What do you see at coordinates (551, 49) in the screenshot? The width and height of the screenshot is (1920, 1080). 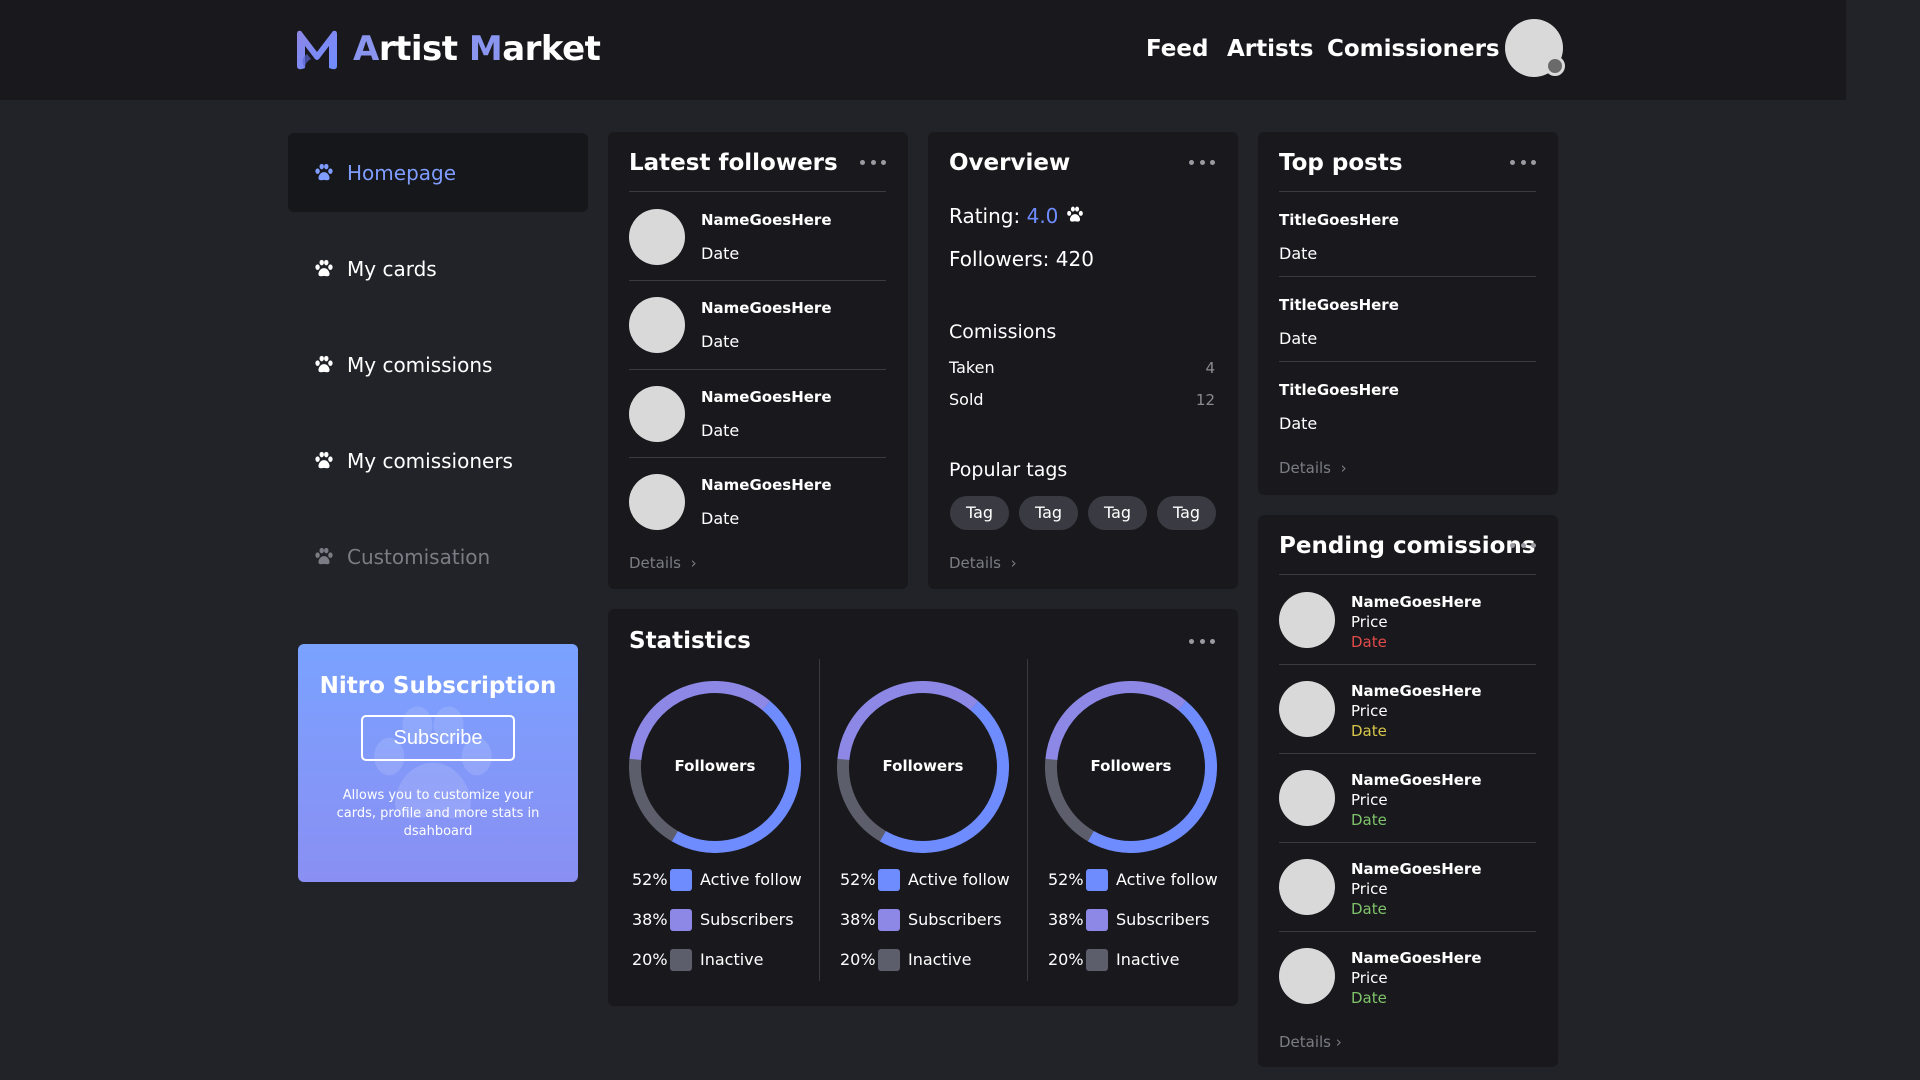 I see `logo-word-market: arket` at bounding box center [551, 49].